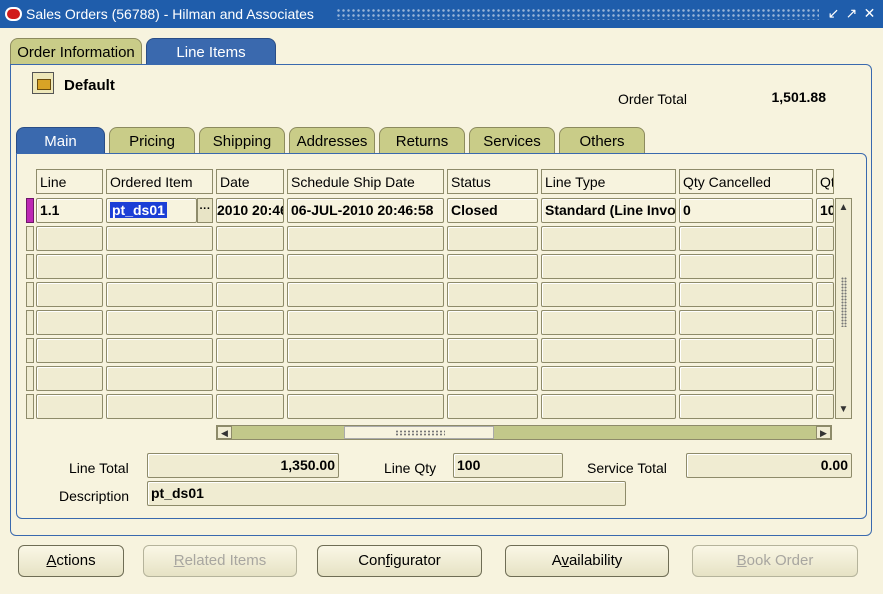 The height and width of the screenshot is (594, 883). I want to click on scroll-left-icon: ◀, so click(224, 432).